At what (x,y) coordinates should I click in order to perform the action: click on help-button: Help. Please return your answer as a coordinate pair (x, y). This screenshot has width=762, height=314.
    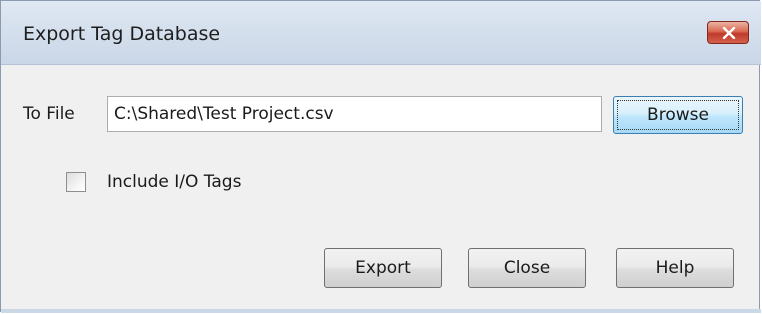
    Looking at the image, I should click on (675, 268).